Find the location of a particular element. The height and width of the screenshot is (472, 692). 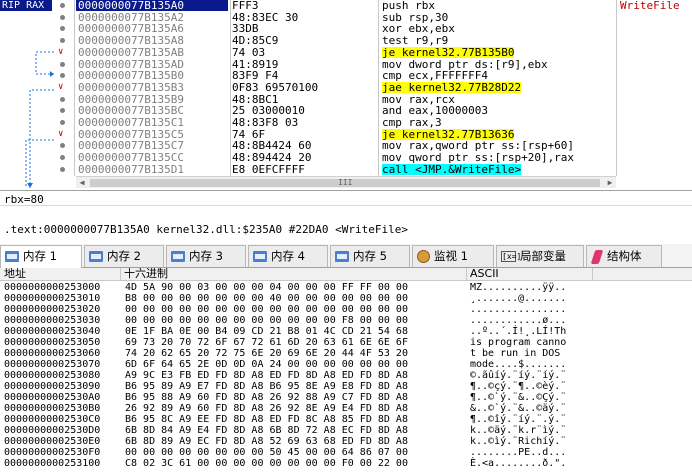

dump-ascii-cell: ¶..©îý.¨íý.¨.ý.¨ is located at coordinates (518, 419).